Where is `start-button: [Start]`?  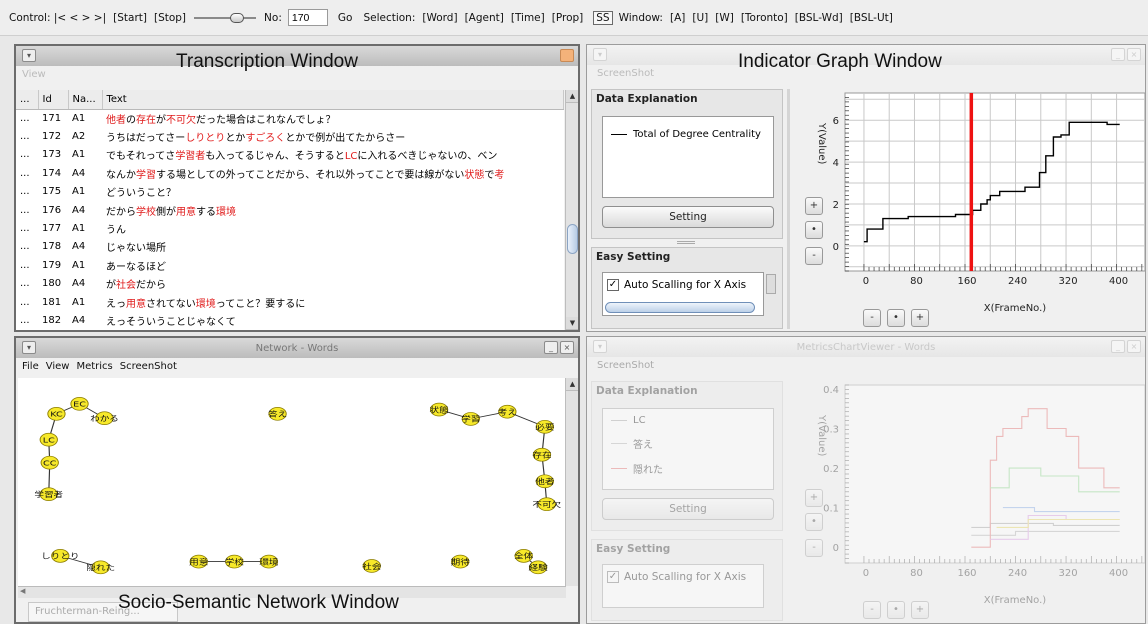
start-button: [Start] is located at coordinates (130, 18).